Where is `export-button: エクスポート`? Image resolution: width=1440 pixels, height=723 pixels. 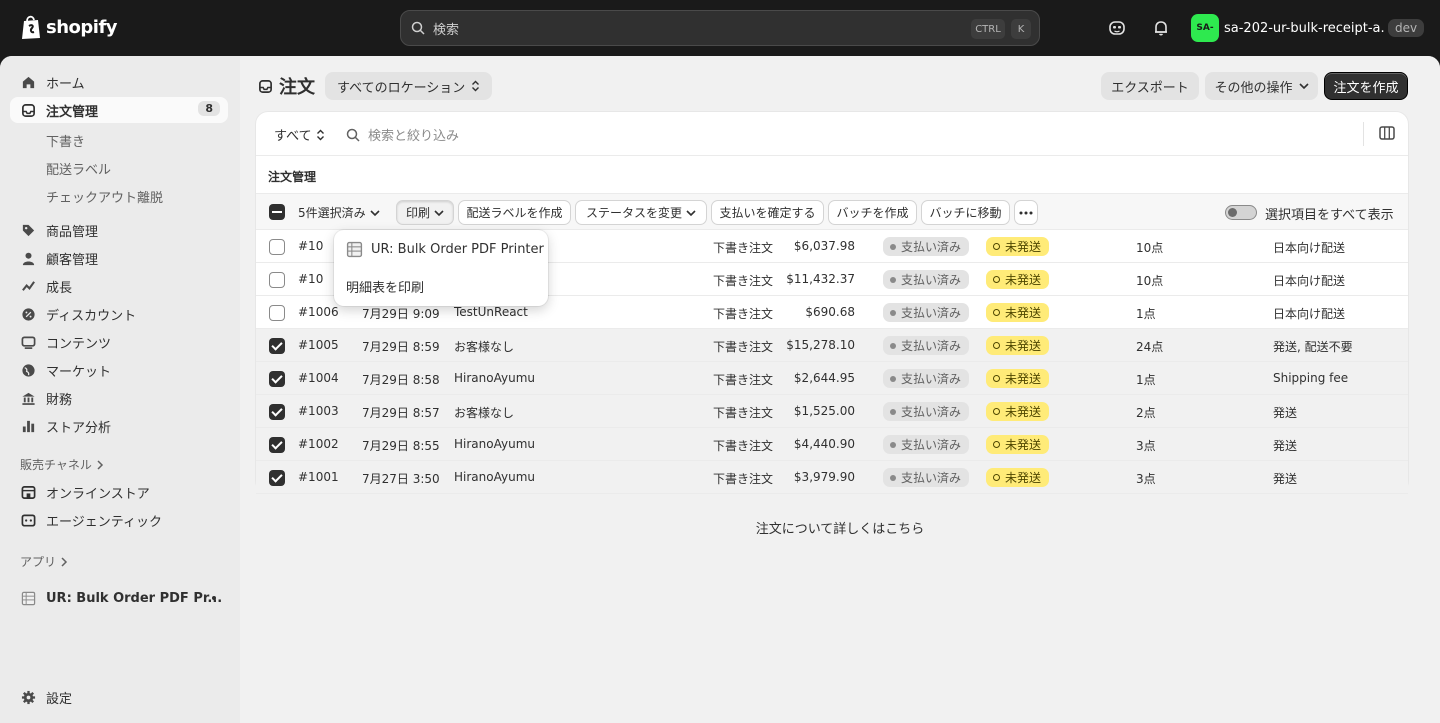
export-button: エクスポート is located at coordinates (1150, 86).